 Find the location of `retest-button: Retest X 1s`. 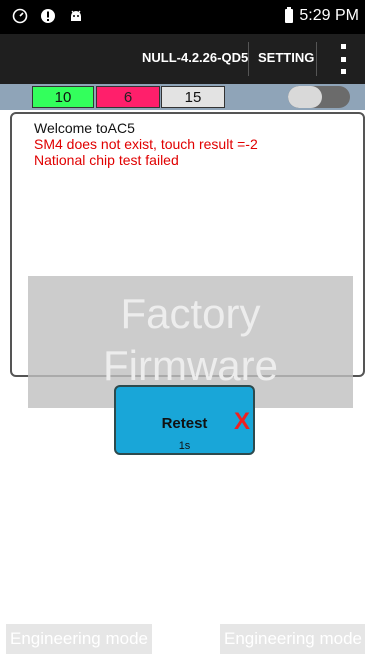

retest-button: Retest X 1s is located at coordinates (184, 420).